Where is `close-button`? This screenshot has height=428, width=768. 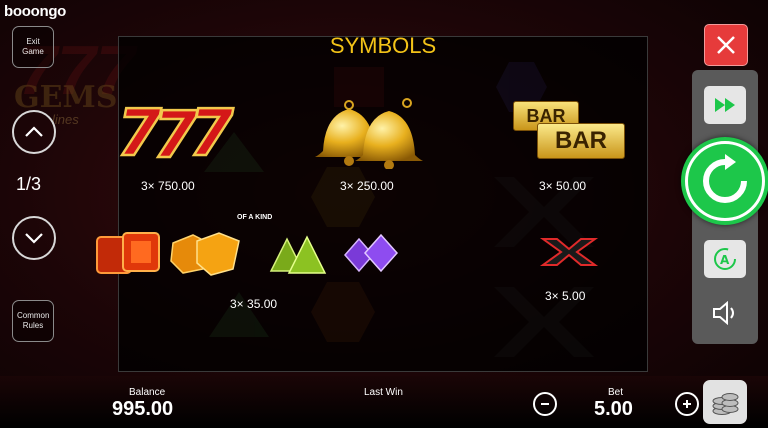 close-button is located at coordinates (726, 45).